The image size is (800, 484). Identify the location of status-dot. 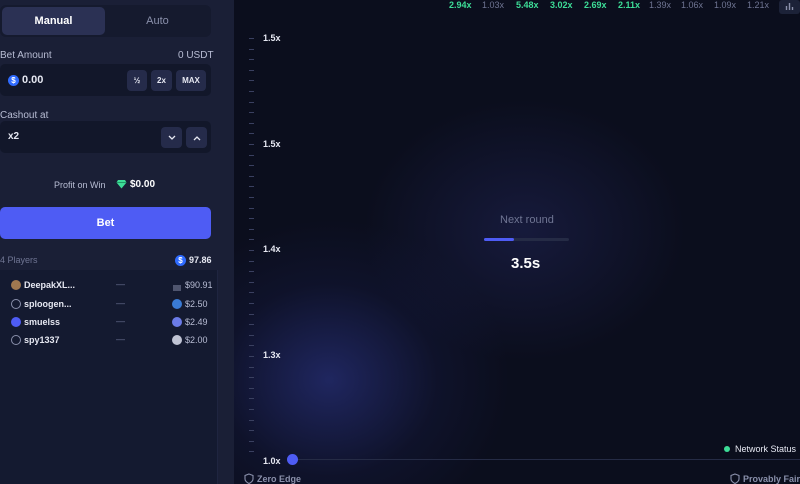
(727, 449).